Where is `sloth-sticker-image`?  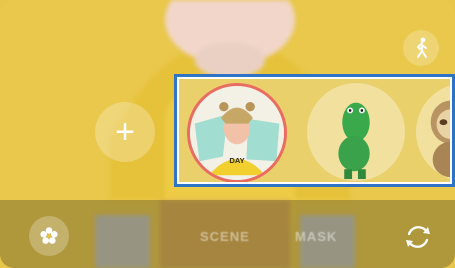 sloth-sticker-image is located at coordinates (440, 139).